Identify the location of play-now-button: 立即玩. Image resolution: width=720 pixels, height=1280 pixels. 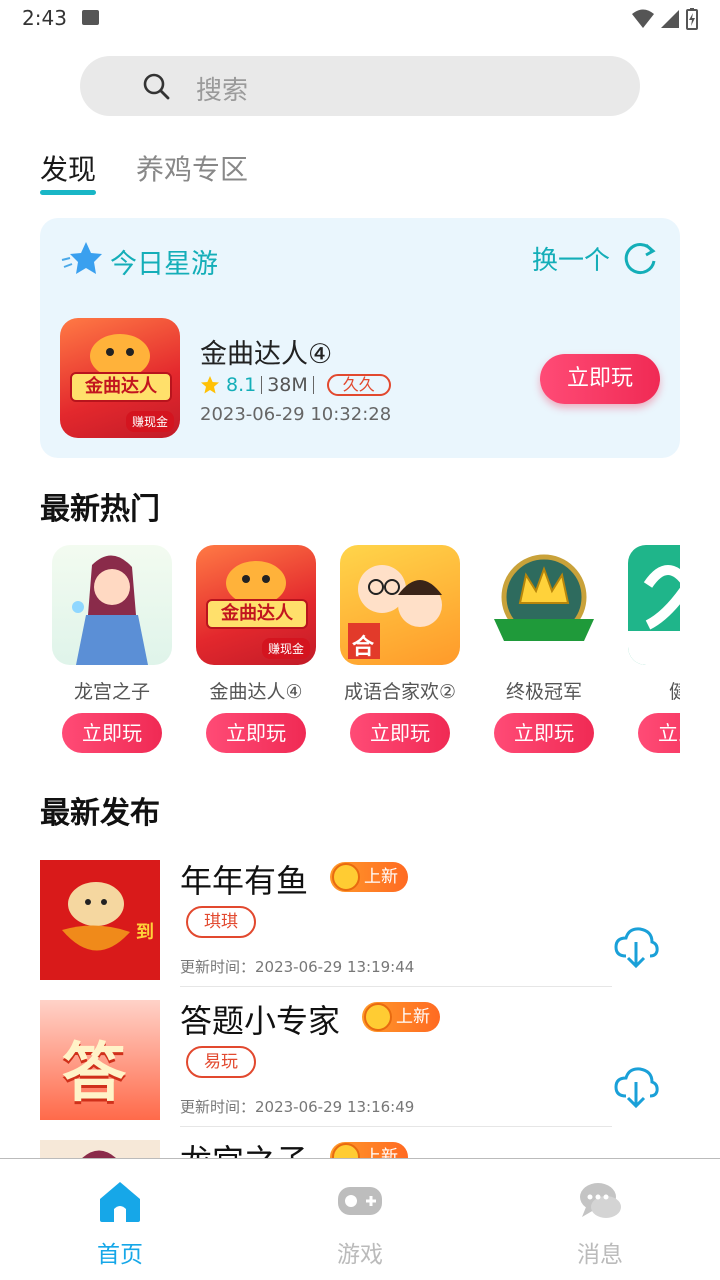
(600, 379).